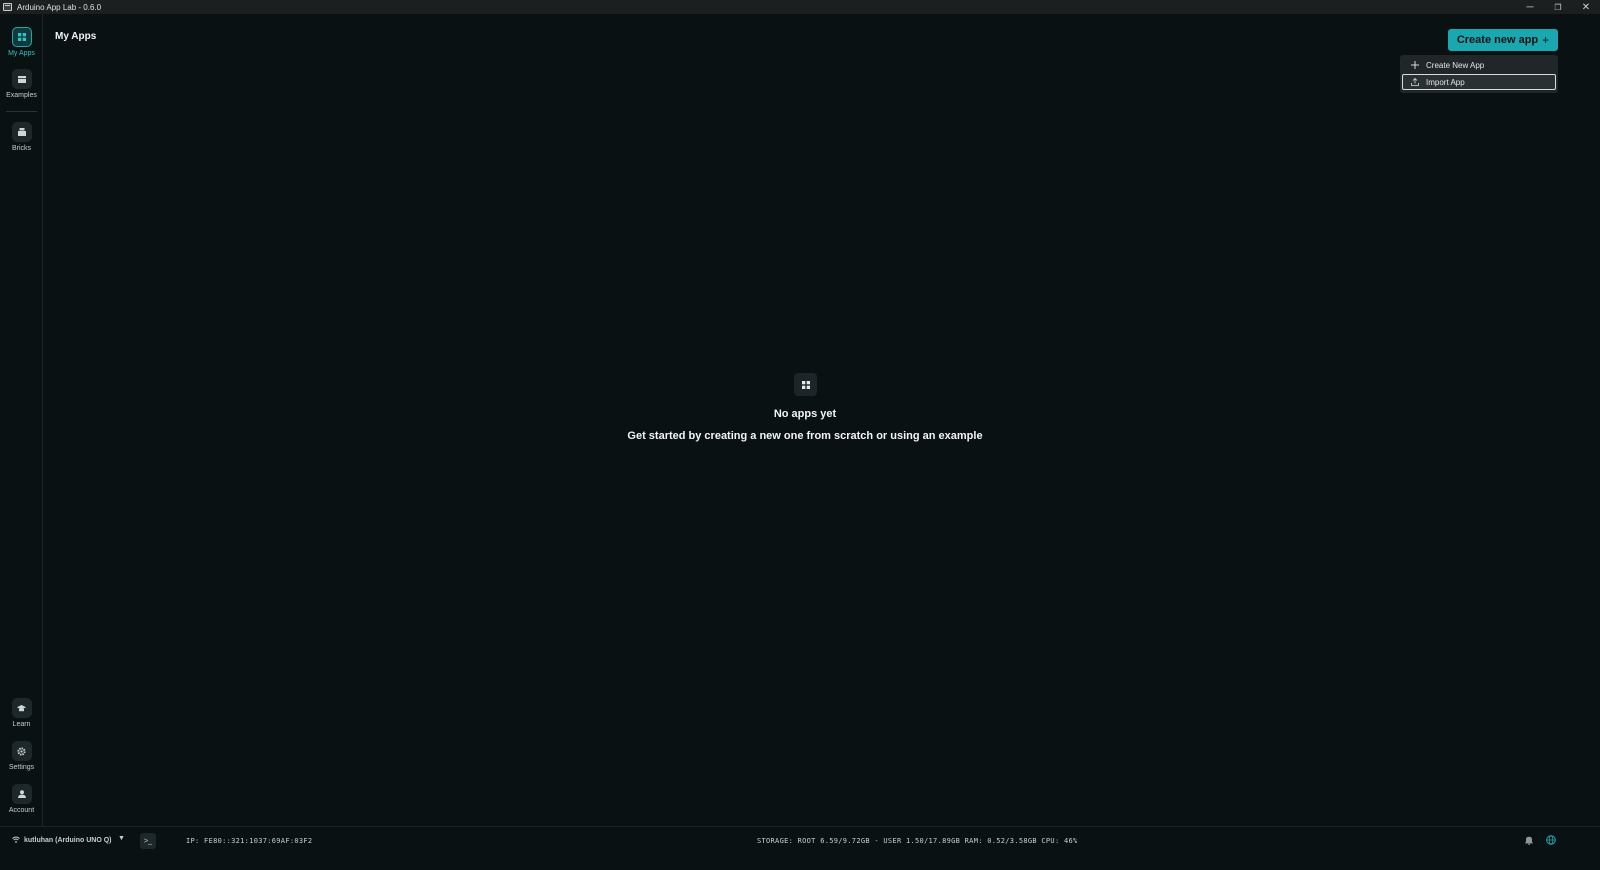 The height and width of the screenshot is (870, 1600). What do you see at coordinates (249, 841) in the screenshot?
I see `ip-address: IP: FE80::321:1037:69AF:03F2` at bounding box center [249, 841].